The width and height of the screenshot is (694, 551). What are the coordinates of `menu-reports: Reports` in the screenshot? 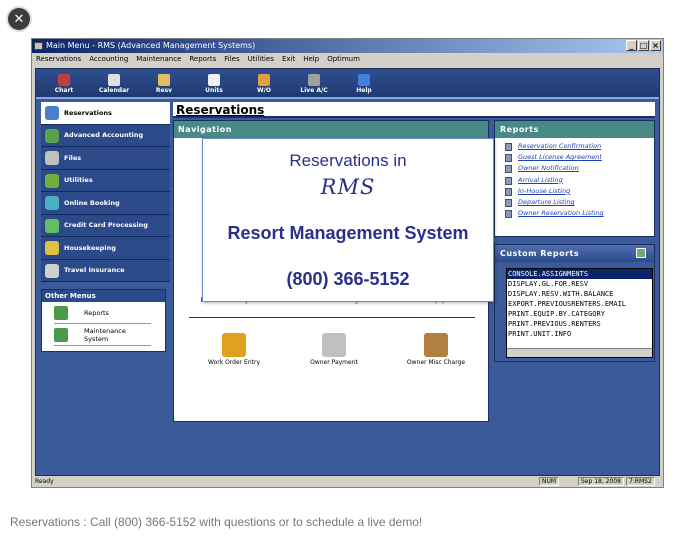 It's located at (202, 59).